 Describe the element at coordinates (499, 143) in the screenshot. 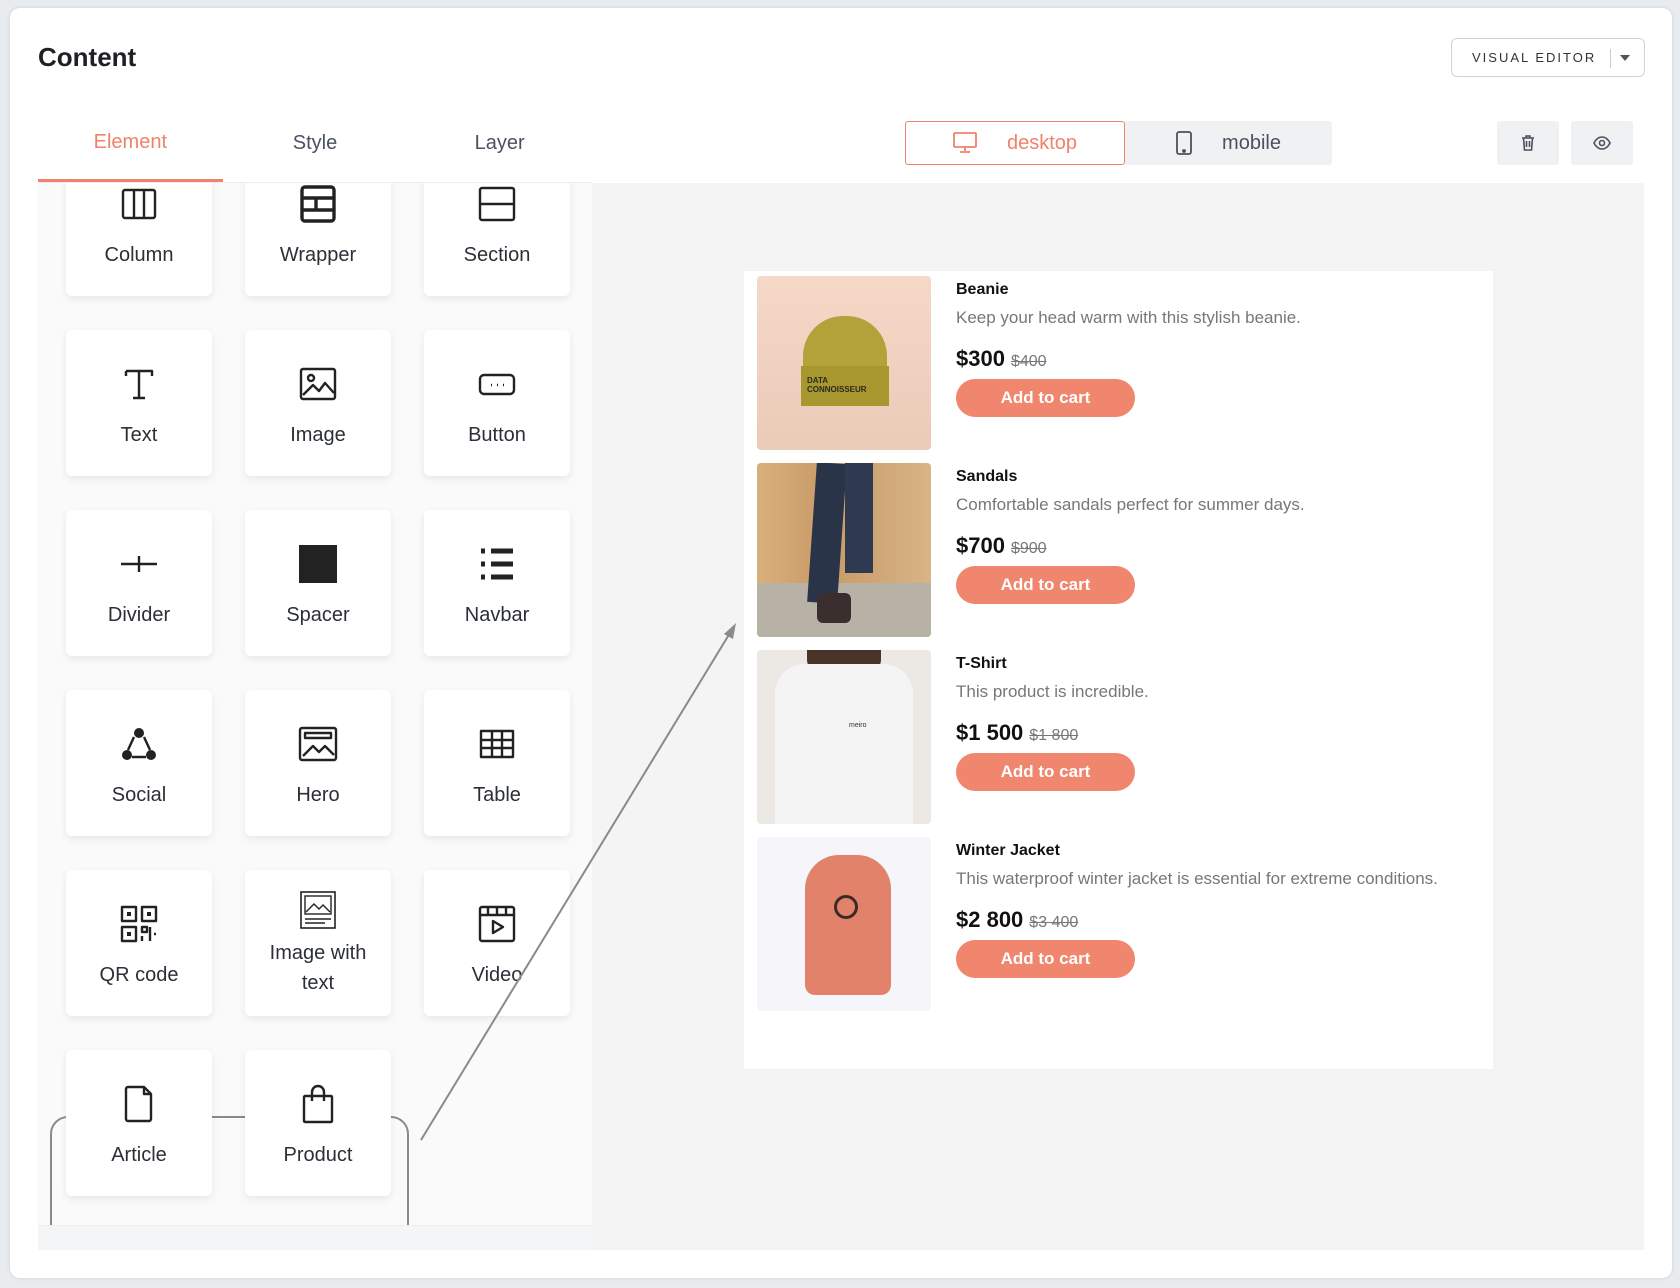

I see `tab-layer: Layer` at that location.